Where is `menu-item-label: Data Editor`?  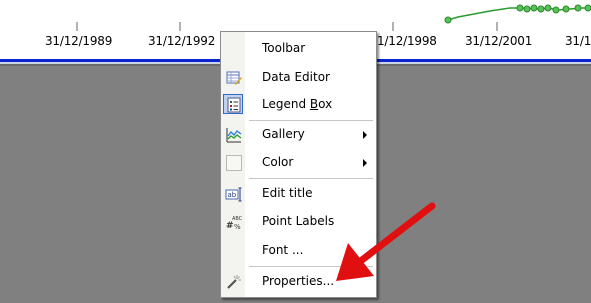
menu-item-label: Data Editor is located at coordinates (296, 77).